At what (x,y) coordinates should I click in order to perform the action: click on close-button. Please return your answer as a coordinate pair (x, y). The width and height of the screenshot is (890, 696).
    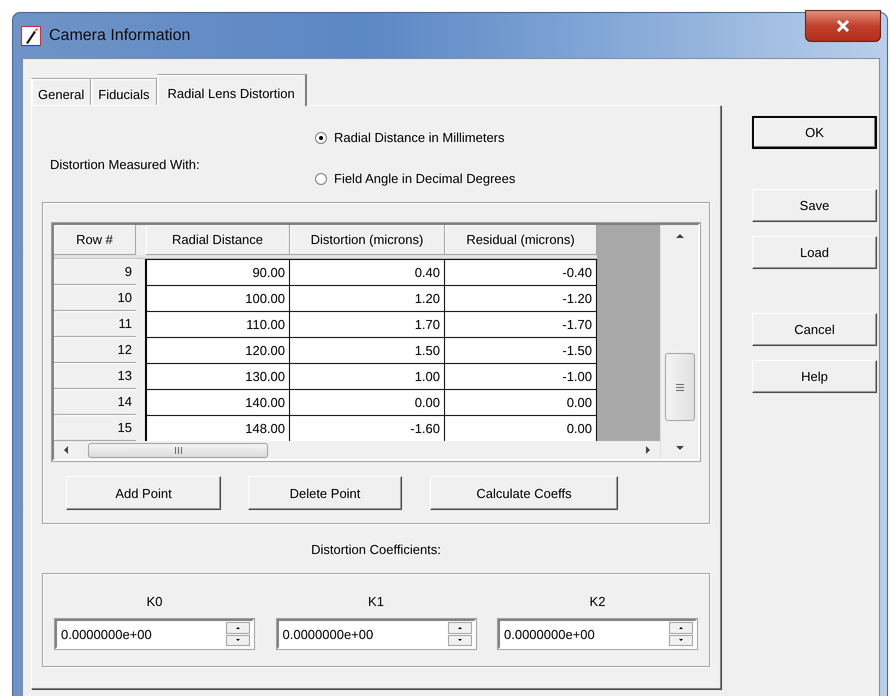
    Looking at the image, I should click on (843, 26).